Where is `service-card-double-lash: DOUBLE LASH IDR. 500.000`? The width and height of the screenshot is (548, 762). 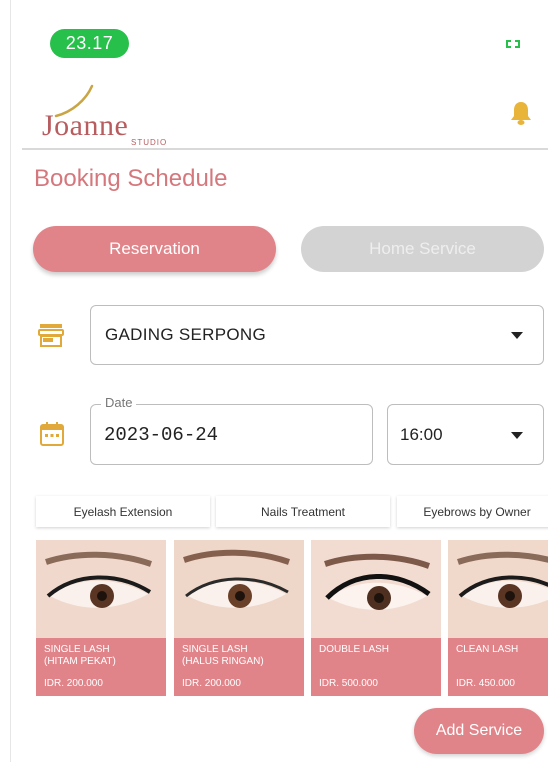
service-card-double-lash: DOUBLE LASH IDR. 500.000 is located at coordinates (376, 618).